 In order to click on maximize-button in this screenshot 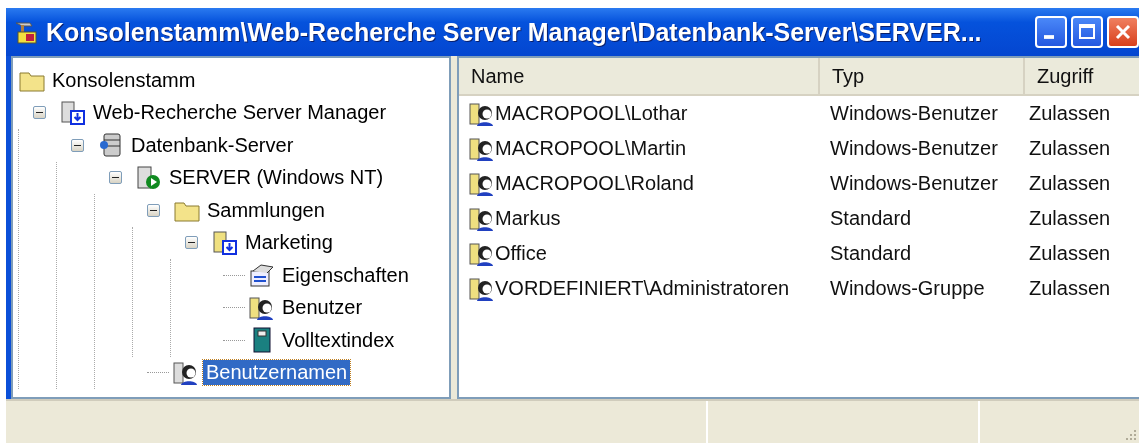, I will do `click(1087, 32)`.